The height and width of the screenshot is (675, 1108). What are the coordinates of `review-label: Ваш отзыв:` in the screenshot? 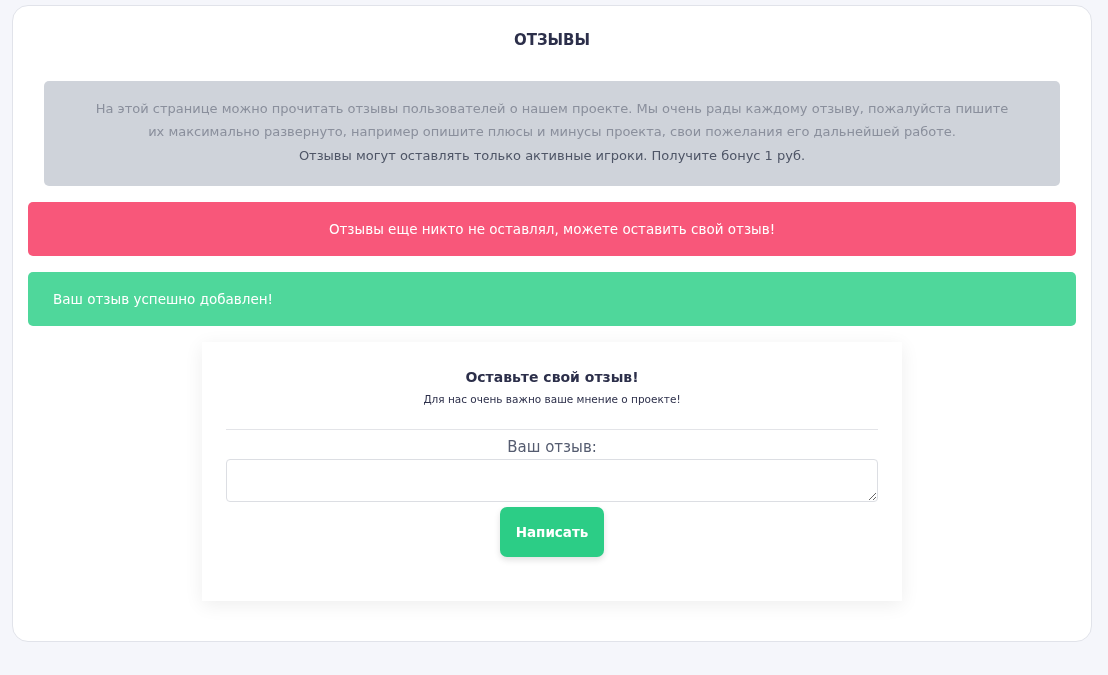 It's located at (552, 447).